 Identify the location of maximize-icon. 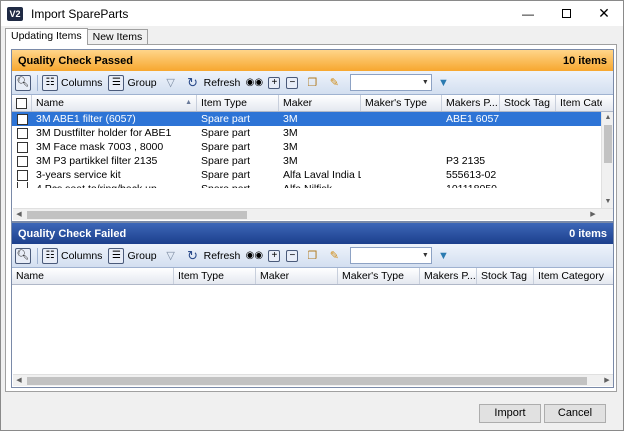
(566, 13).